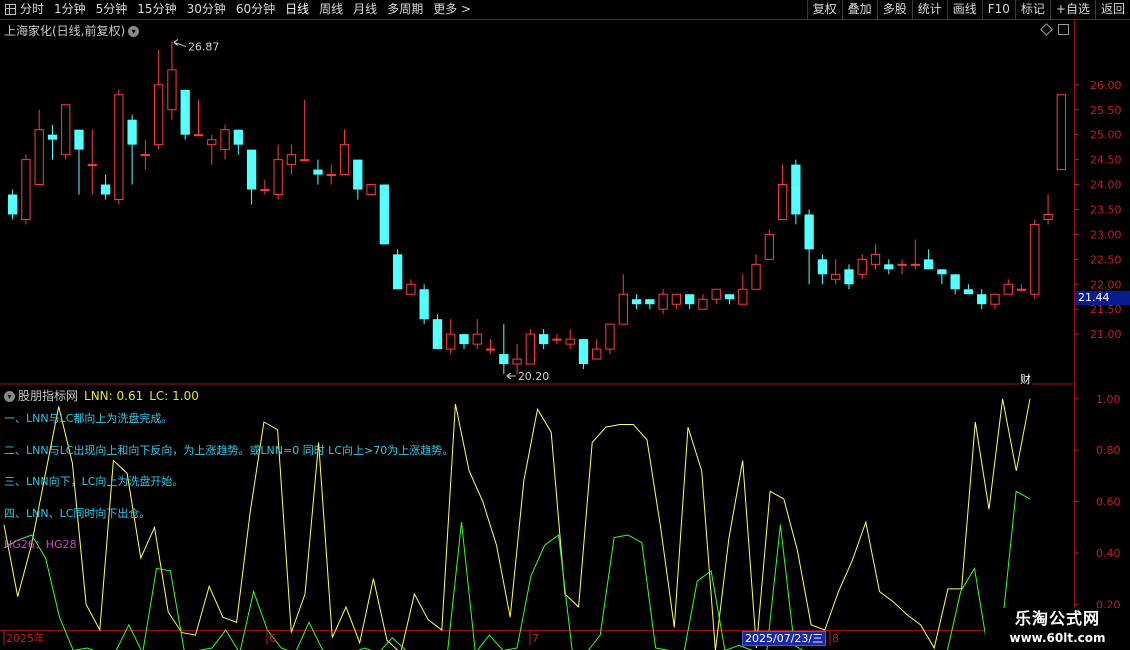  Describe the element at coordinates (112, 9) in the screenshot. I see `tab-5min: 5分钟` at that location.